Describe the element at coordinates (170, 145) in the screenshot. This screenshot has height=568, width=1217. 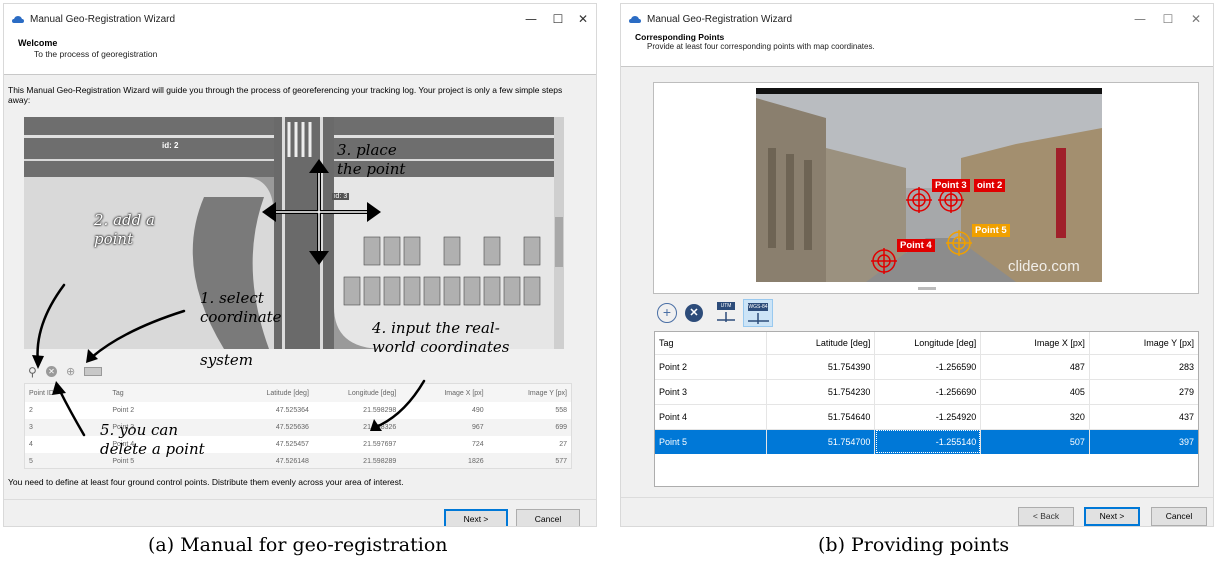
I see `map-label-id2: id: 2` at that location.